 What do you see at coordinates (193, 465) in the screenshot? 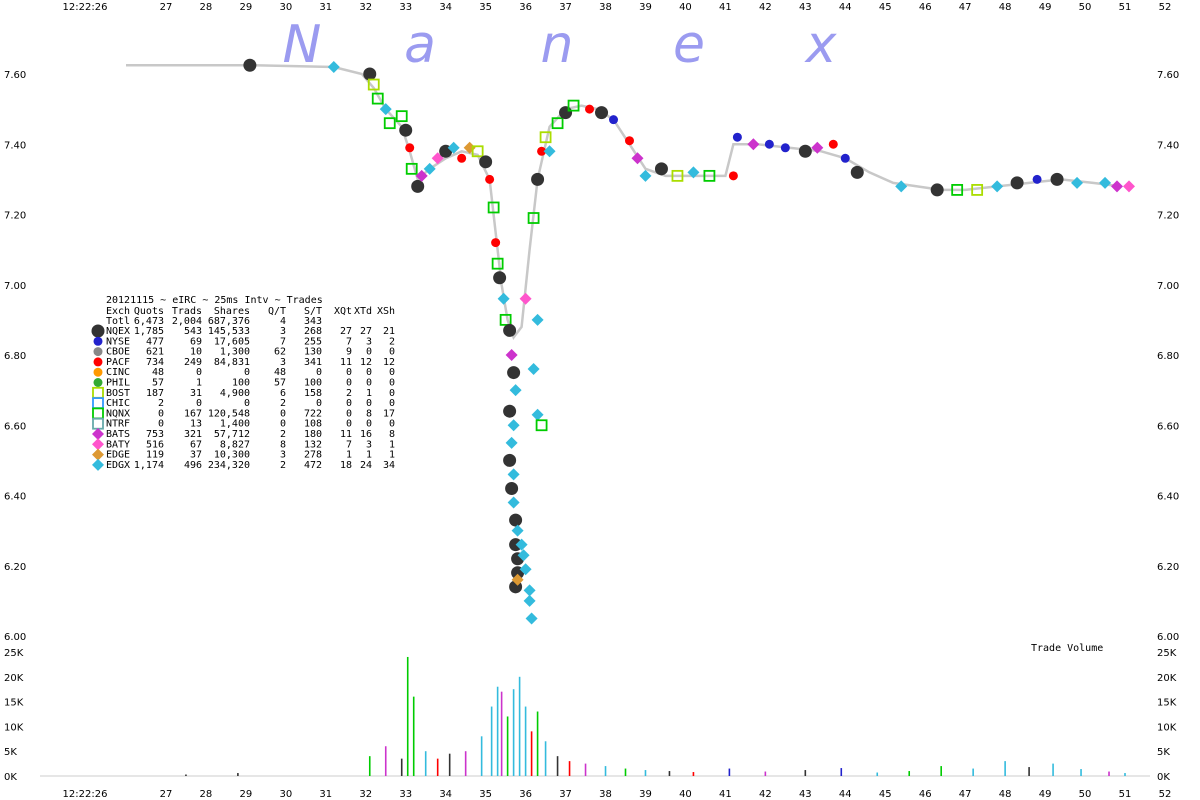
I see `legend-row-cell: 496` at bounding box center [193, 465].